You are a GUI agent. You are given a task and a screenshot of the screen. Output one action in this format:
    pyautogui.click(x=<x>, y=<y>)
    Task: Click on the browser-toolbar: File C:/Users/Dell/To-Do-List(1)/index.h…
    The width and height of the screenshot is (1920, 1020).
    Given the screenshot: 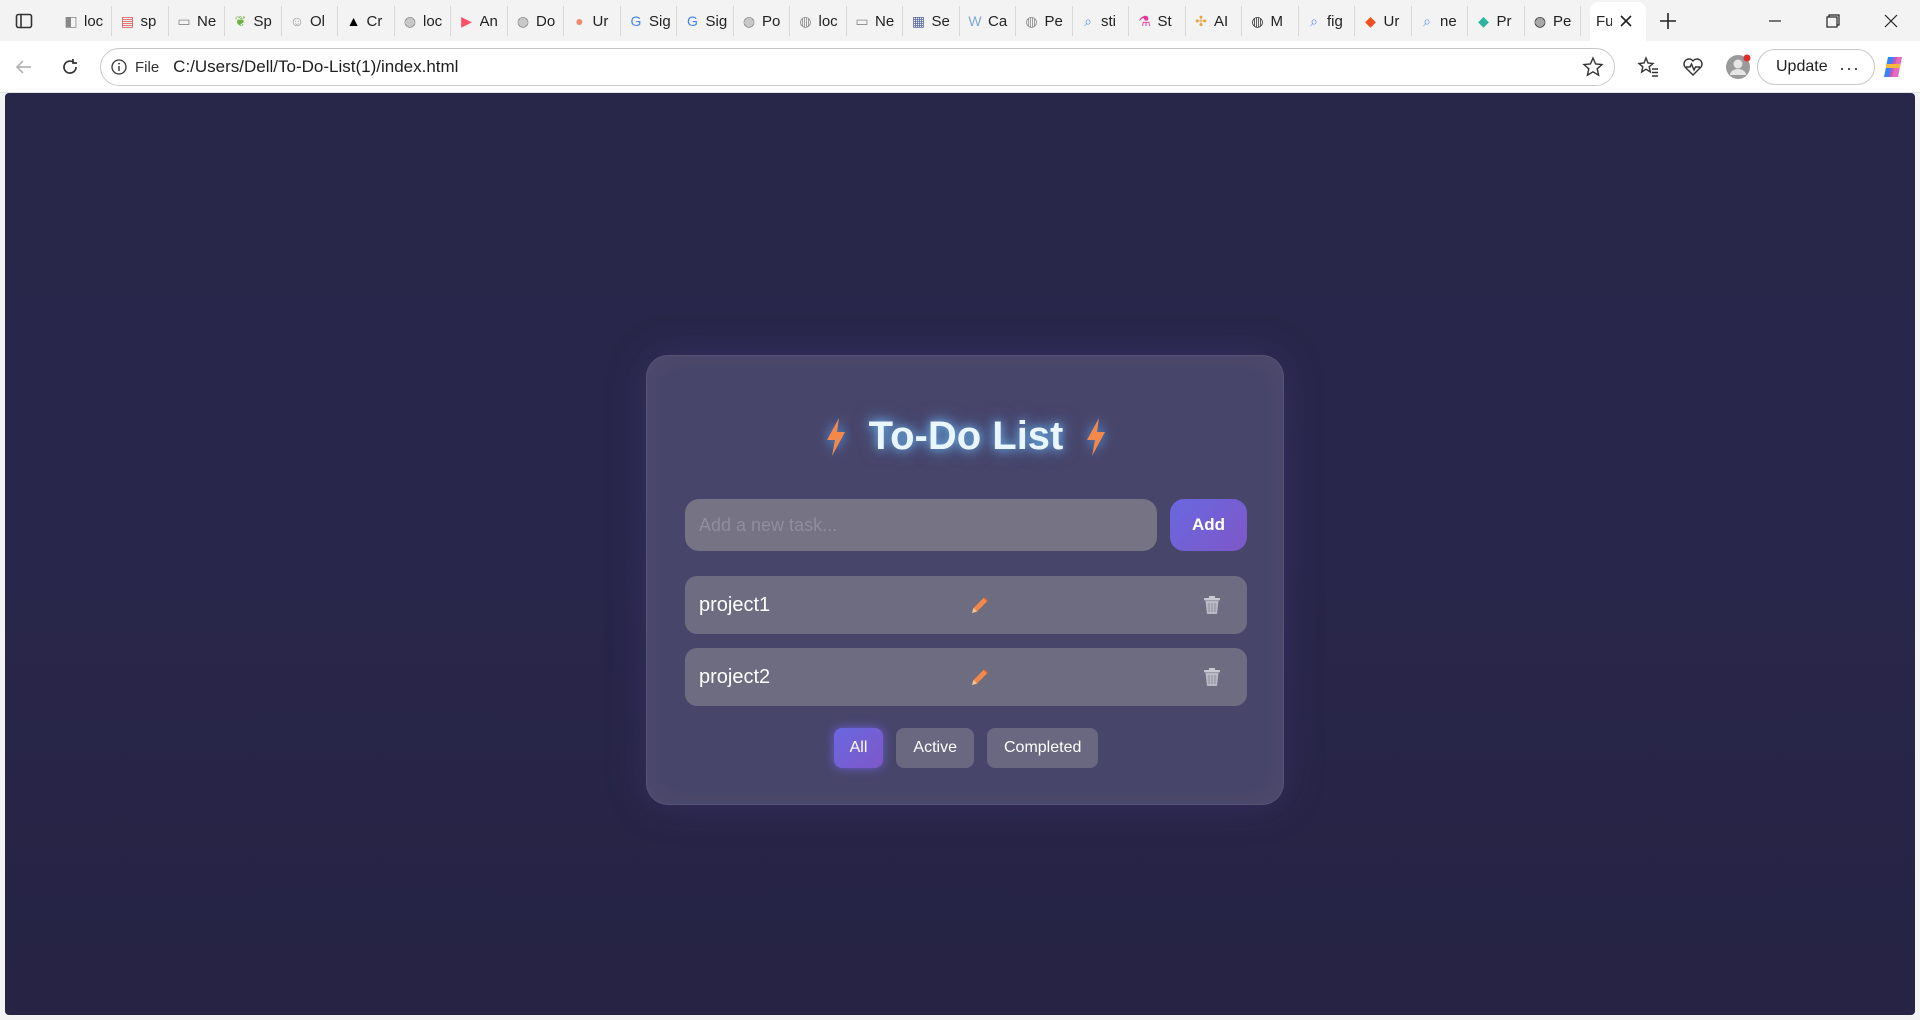 What is the action you would take?
    pyautogui.click(x=960, y=67)
    